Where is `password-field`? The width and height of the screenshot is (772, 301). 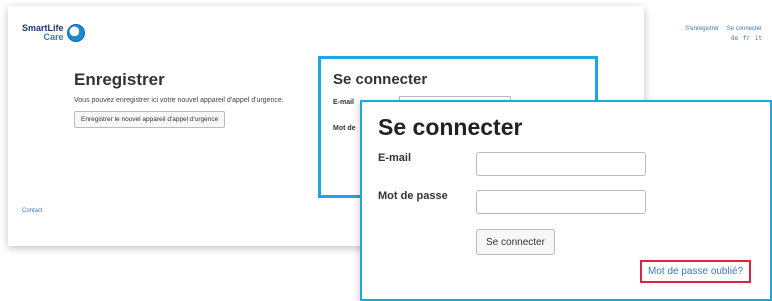
password-field is located at coordinates (561, 202).